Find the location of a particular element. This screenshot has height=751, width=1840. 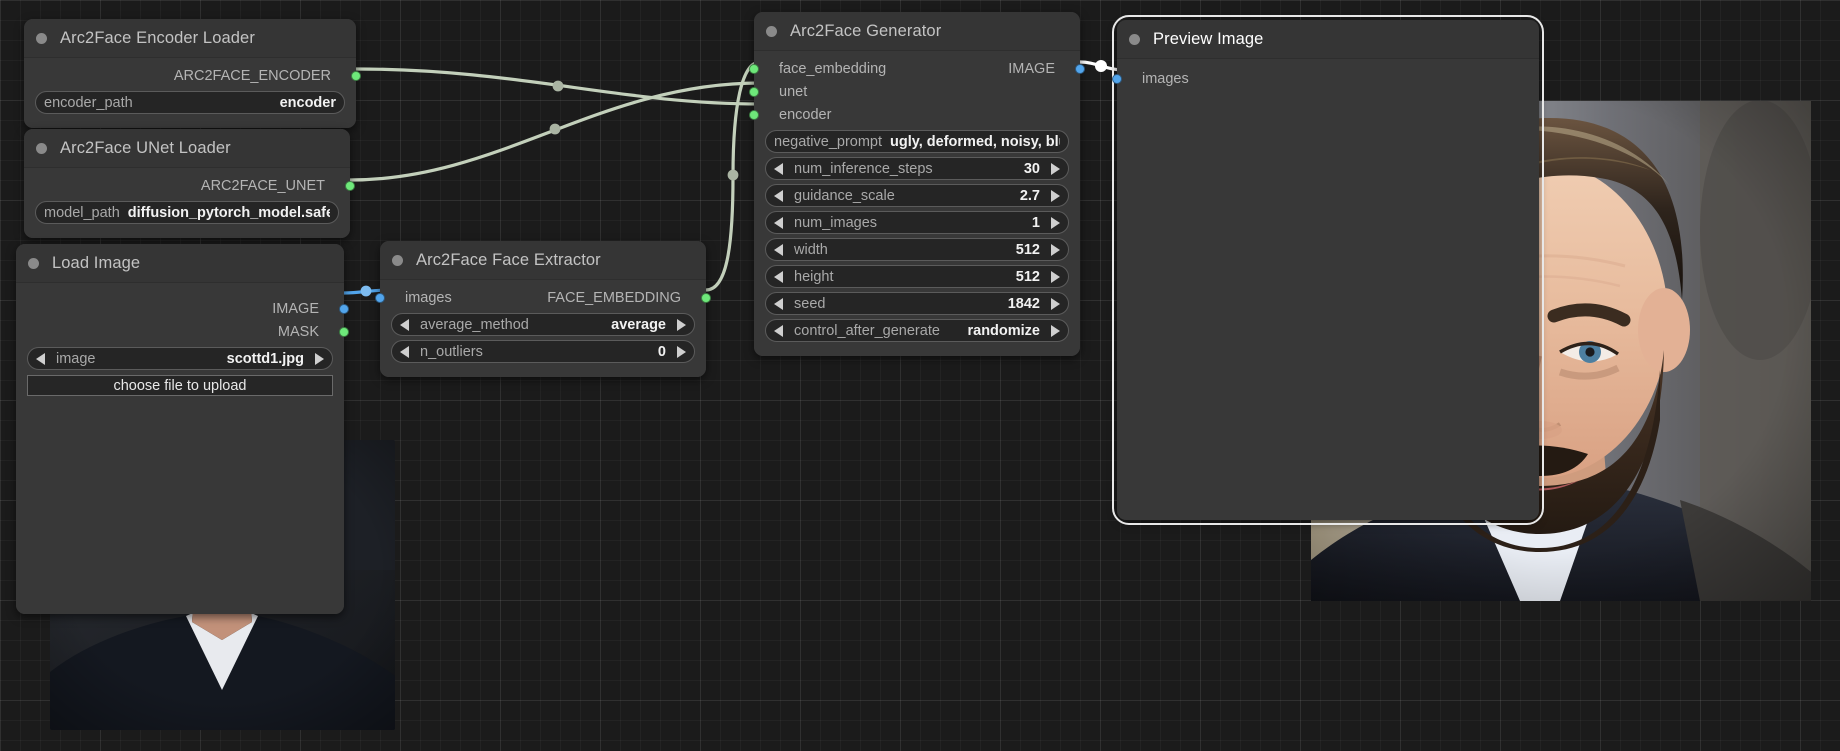

widget-num-inference-steps: num_inference_steps 30 is located at coordinates (917, 168).